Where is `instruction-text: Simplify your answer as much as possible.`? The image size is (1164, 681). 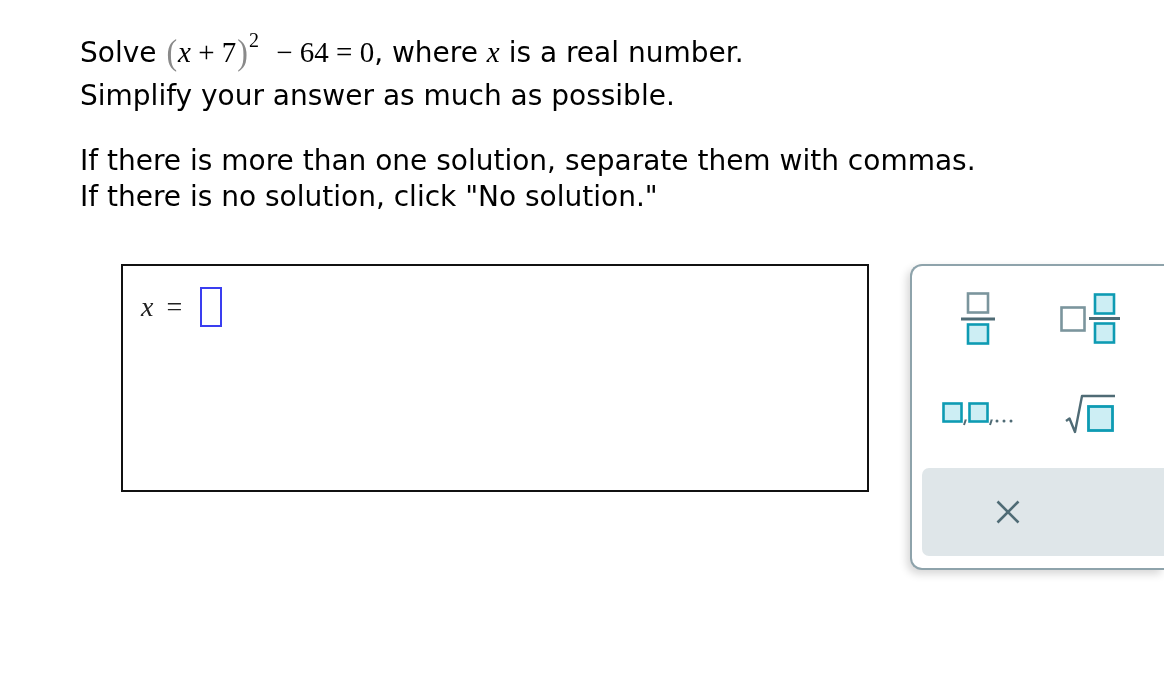 instruction-text: Simplify your answer as much as possible. is located at coordinates (377, 96).